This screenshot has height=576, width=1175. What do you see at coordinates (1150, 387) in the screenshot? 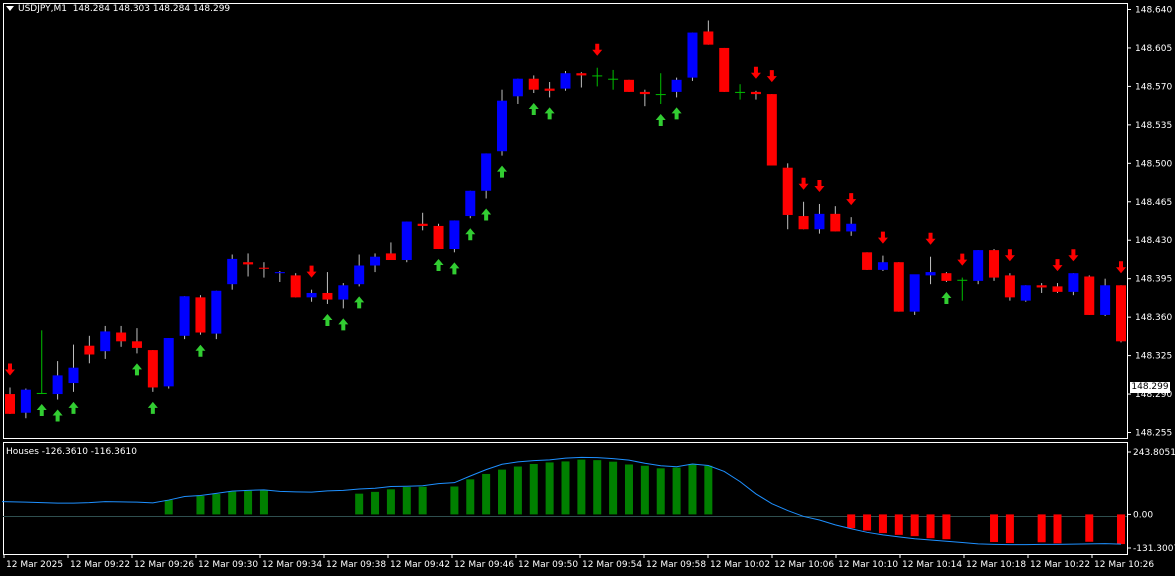
I see `current-price-tag: 148.299` at bounding box center [1150, 387].